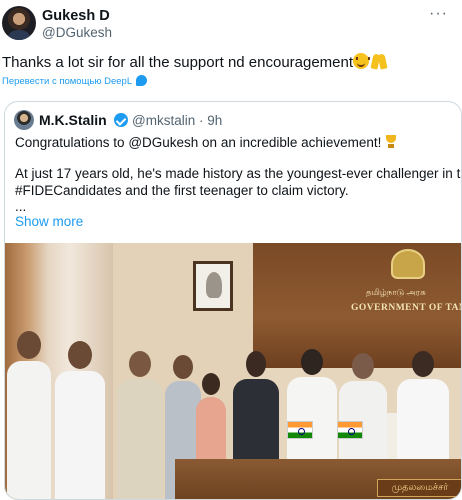  I want to click on tamil-nadu-emblem-icon, so click(408, 264).